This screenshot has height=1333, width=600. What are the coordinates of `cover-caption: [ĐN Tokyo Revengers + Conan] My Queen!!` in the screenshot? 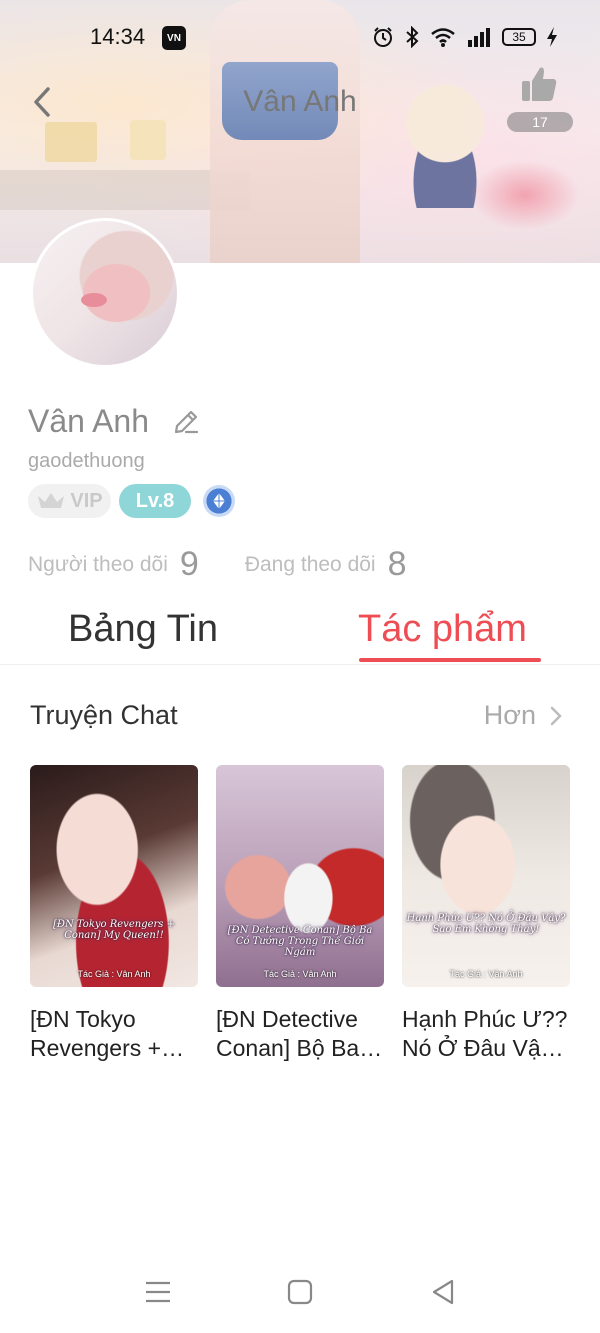 It's located at (114, 930).